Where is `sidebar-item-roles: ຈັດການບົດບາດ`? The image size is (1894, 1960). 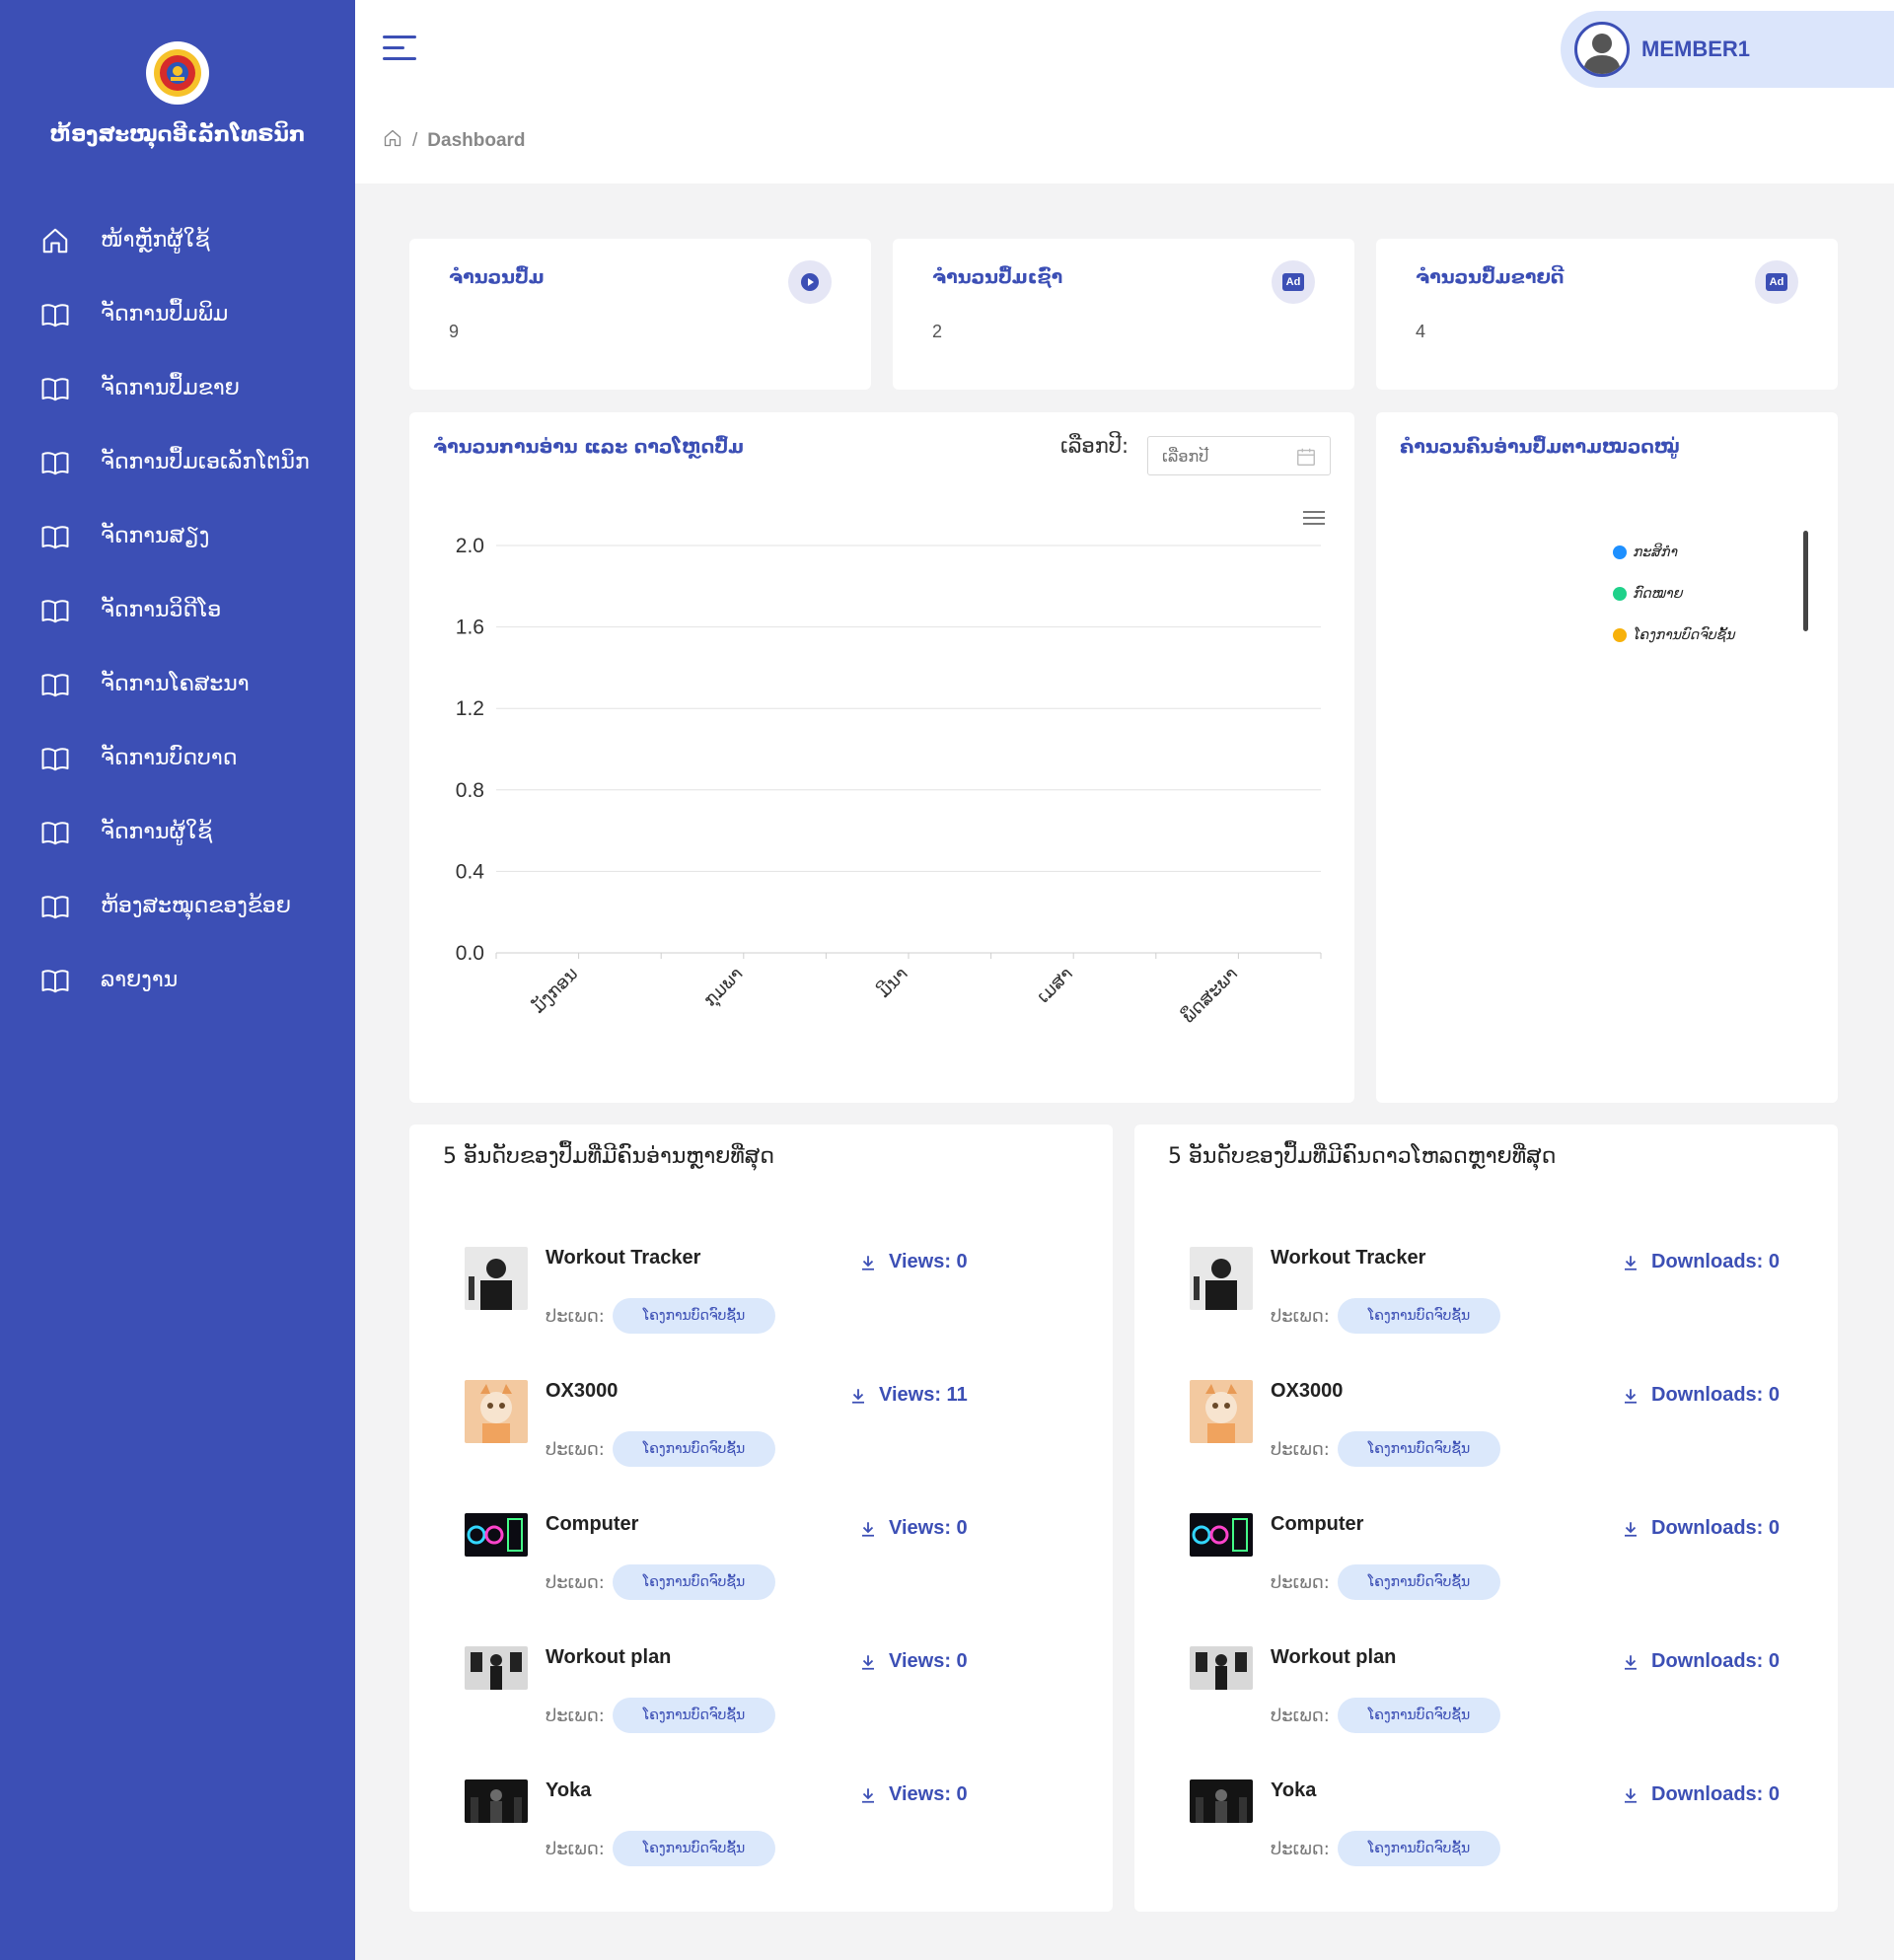
sidebar-item-roles: ຈັດການບົດບາດ is located at coordinates (177, 758).